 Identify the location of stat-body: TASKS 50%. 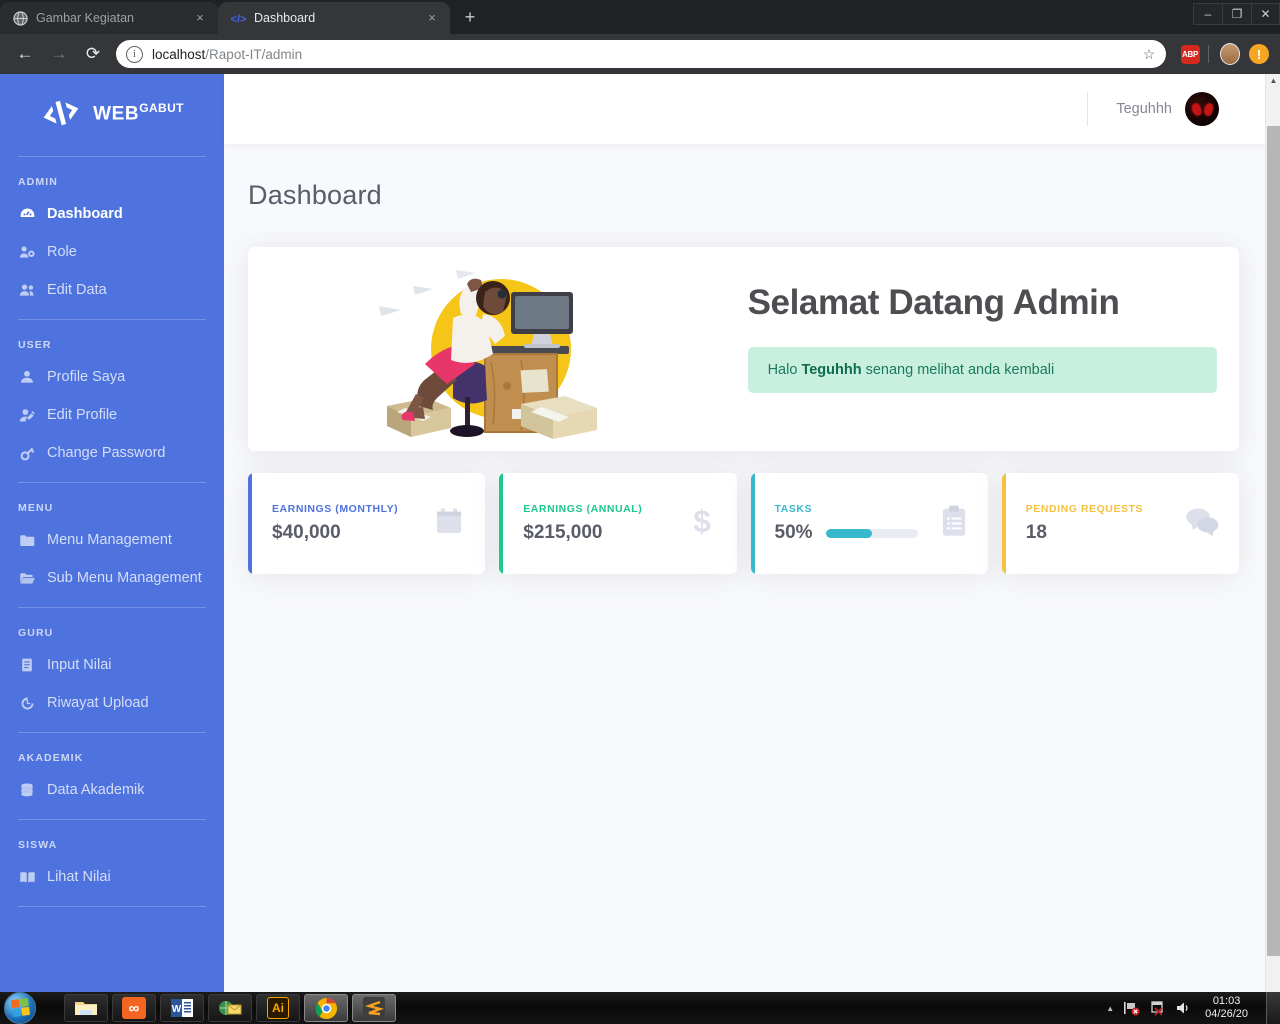
(857, 523).